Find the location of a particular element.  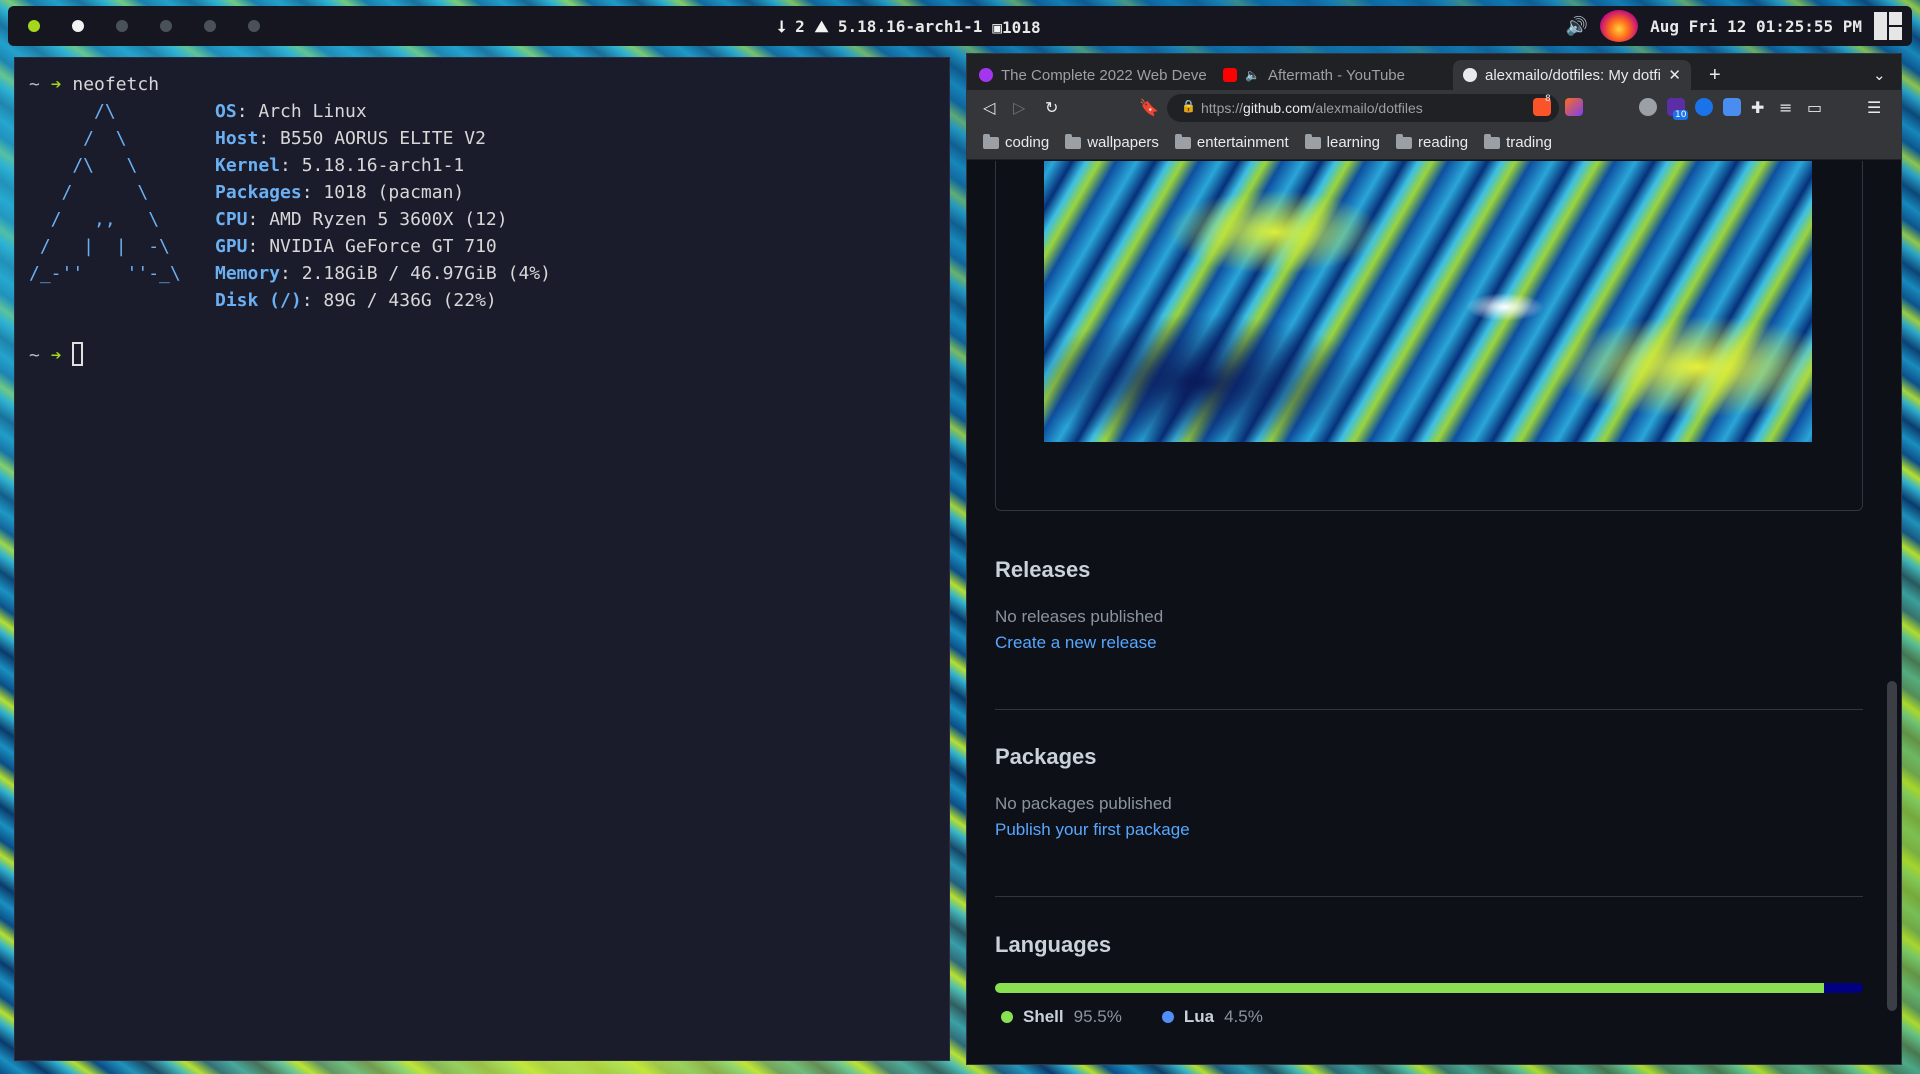

language-legend: Shell 95.5% Lua 4.5% is located at coordinates (1132, 1017).